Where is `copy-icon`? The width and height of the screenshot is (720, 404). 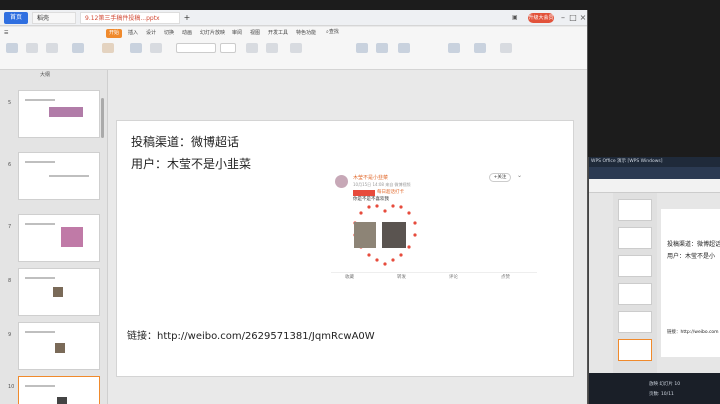
copy-icon is located at coordinates (52, 48).